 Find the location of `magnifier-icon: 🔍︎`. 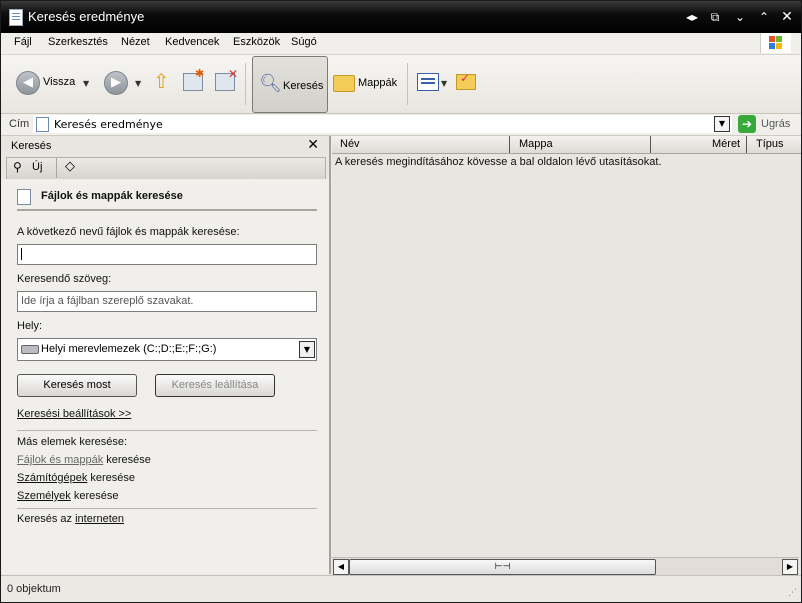

magnifier-icon: 🔍︎ is located at coordinates (270, 83).